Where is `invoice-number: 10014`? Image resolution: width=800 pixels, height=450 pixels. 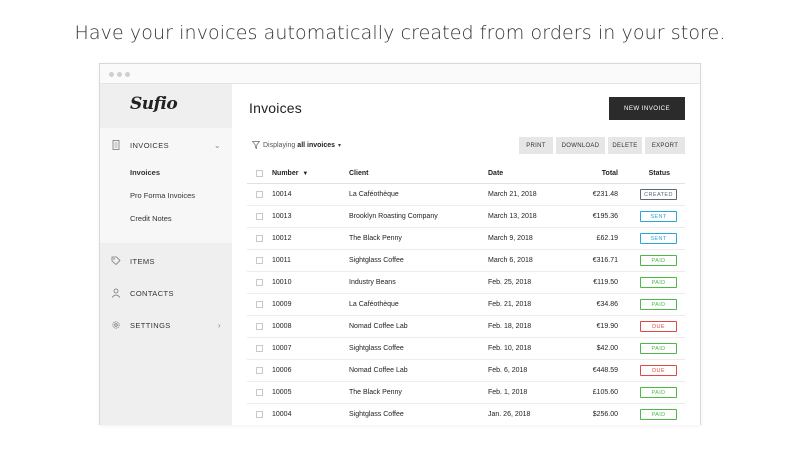 invoice-number: 10014 is located at coordinates (281, 194).